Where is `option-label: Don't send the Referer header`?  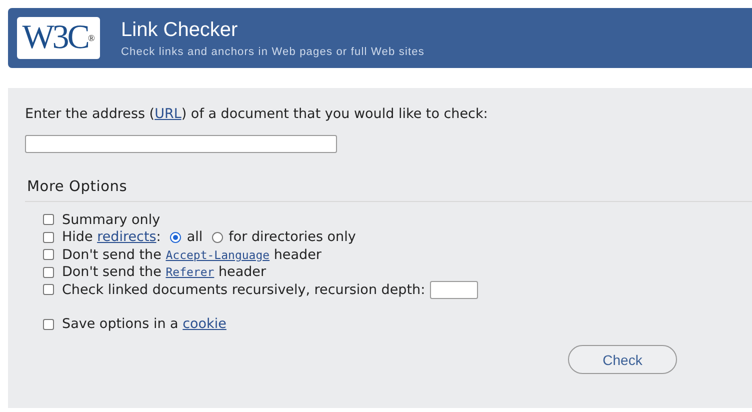
option-label: Don't send the Referer header is located at coordinates (164, 272).